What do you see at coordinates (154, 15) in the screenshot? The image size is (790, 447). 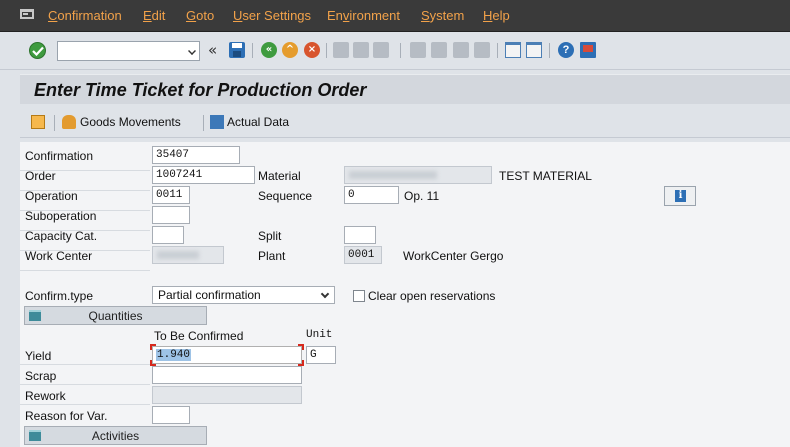 I see `menu-edit: Edit` at bounding box center [154, 15].